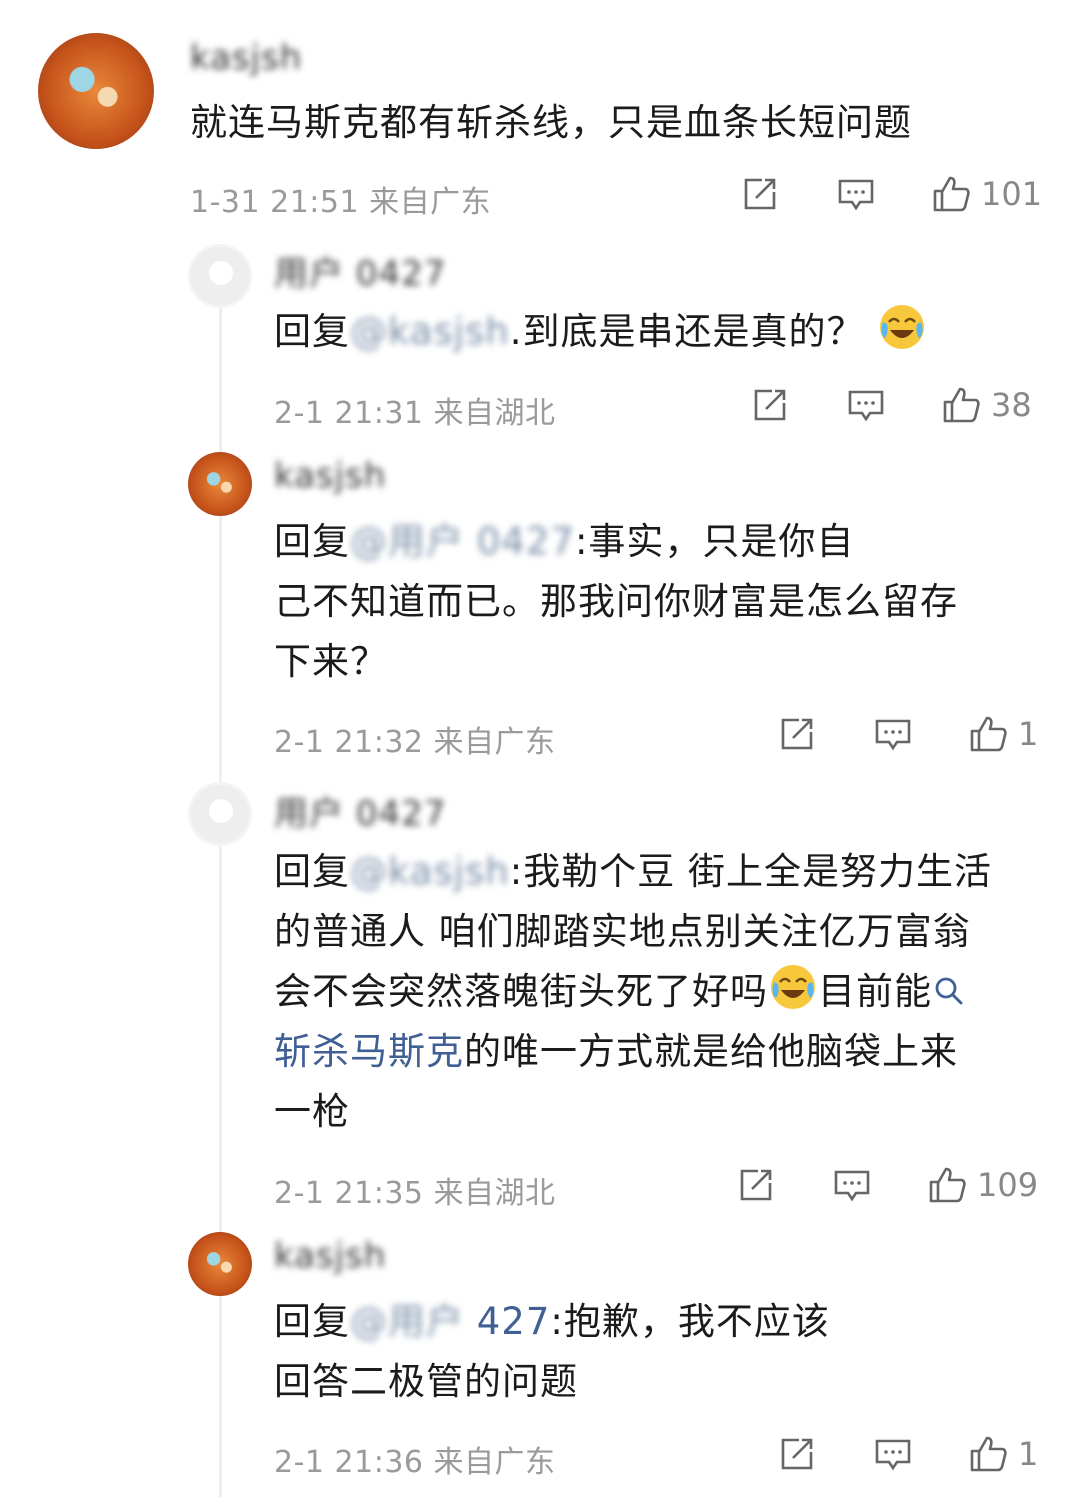 This screenshot has width=1080, height=1497. What do you see at coordinates (369, 1051) in the screenshot?
I see `topic-link: 斩杀马斯克` at bounding box center [369, 1051].